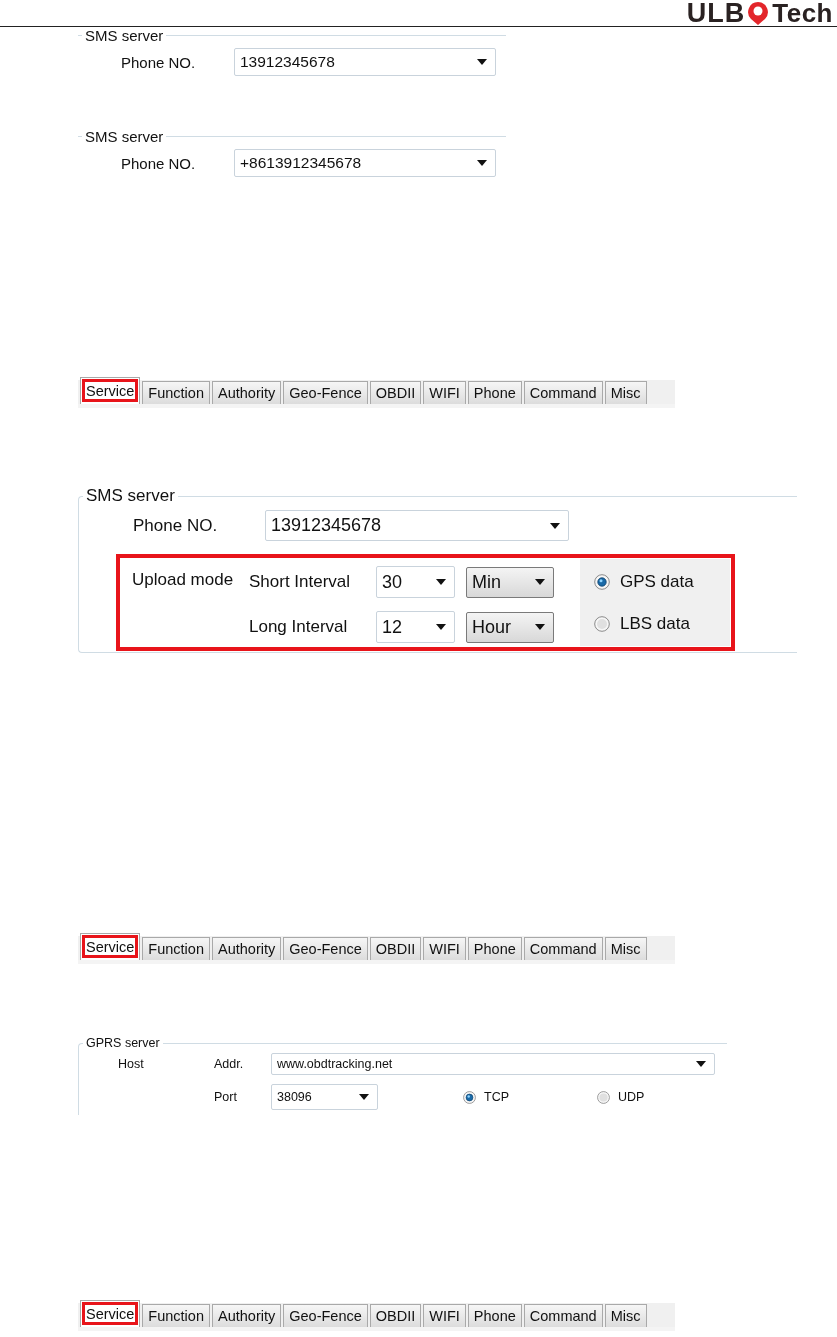 The width and height of the screenshot is (837, 1337). I want to click on dropdown-field: Hour, so click(510, 627).